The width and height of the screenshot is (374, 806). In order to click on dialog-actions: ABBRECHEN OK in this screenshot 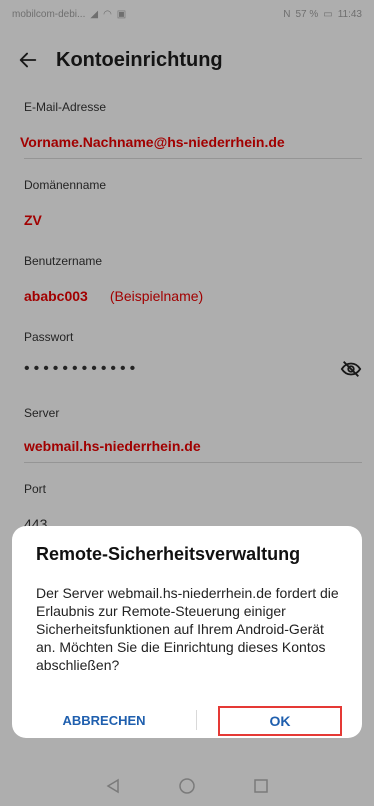, I will do `click(187, 720)`.